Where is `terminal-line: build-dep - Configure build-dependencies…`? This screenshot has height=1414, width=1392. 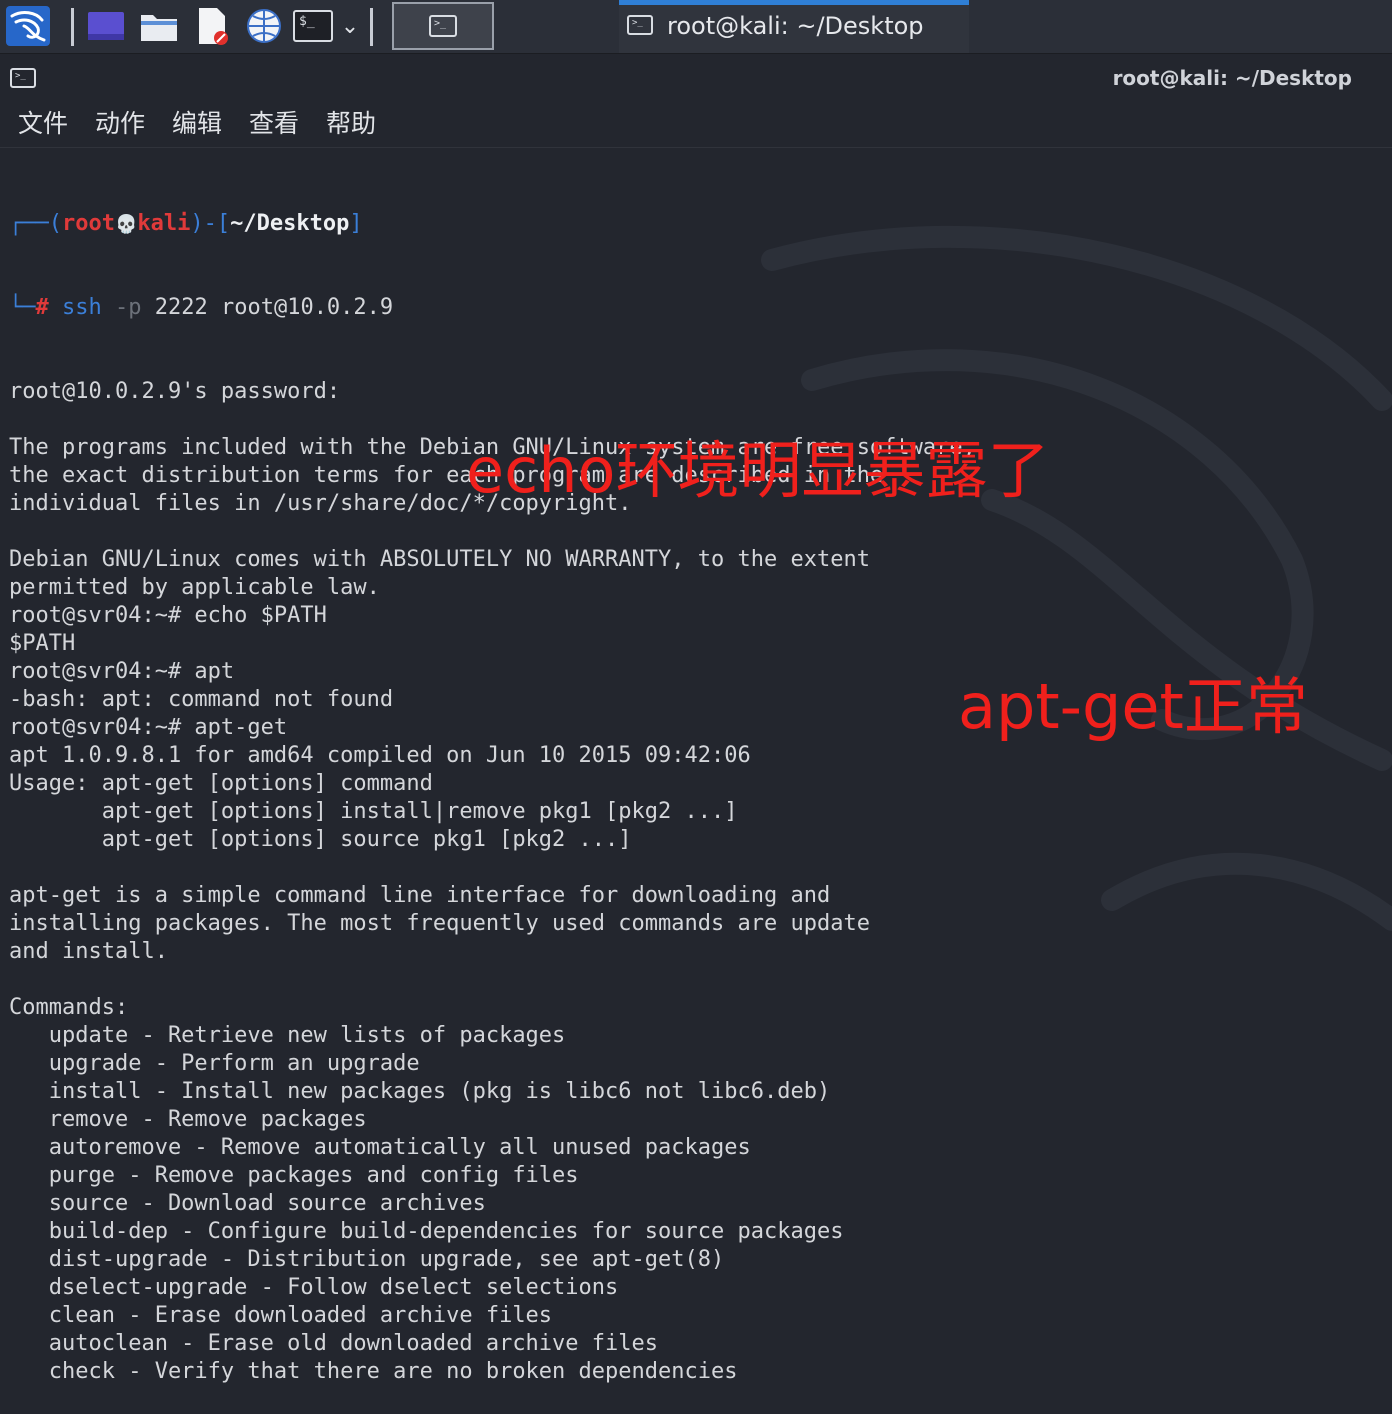 terminal-line: build-dep - Configure build-dependencies… is located at coordinates (426, 1231).